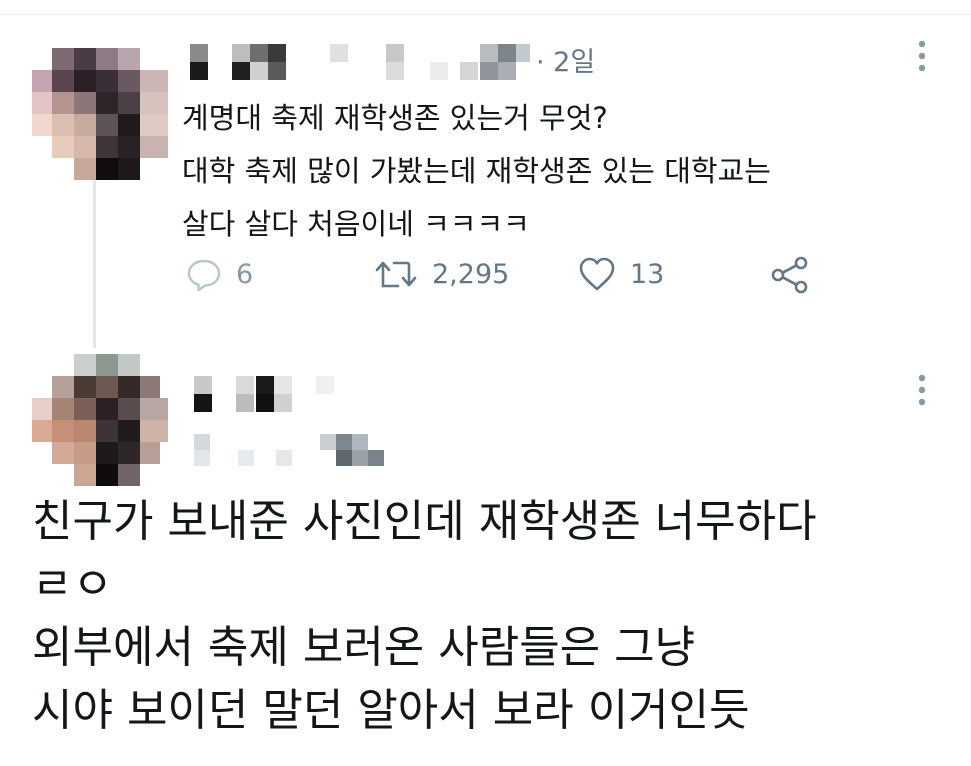  Describe the element at coordinates (72, 584) in the screenshot. I see `tweet-text-line: ㄹㅇ` at that location.